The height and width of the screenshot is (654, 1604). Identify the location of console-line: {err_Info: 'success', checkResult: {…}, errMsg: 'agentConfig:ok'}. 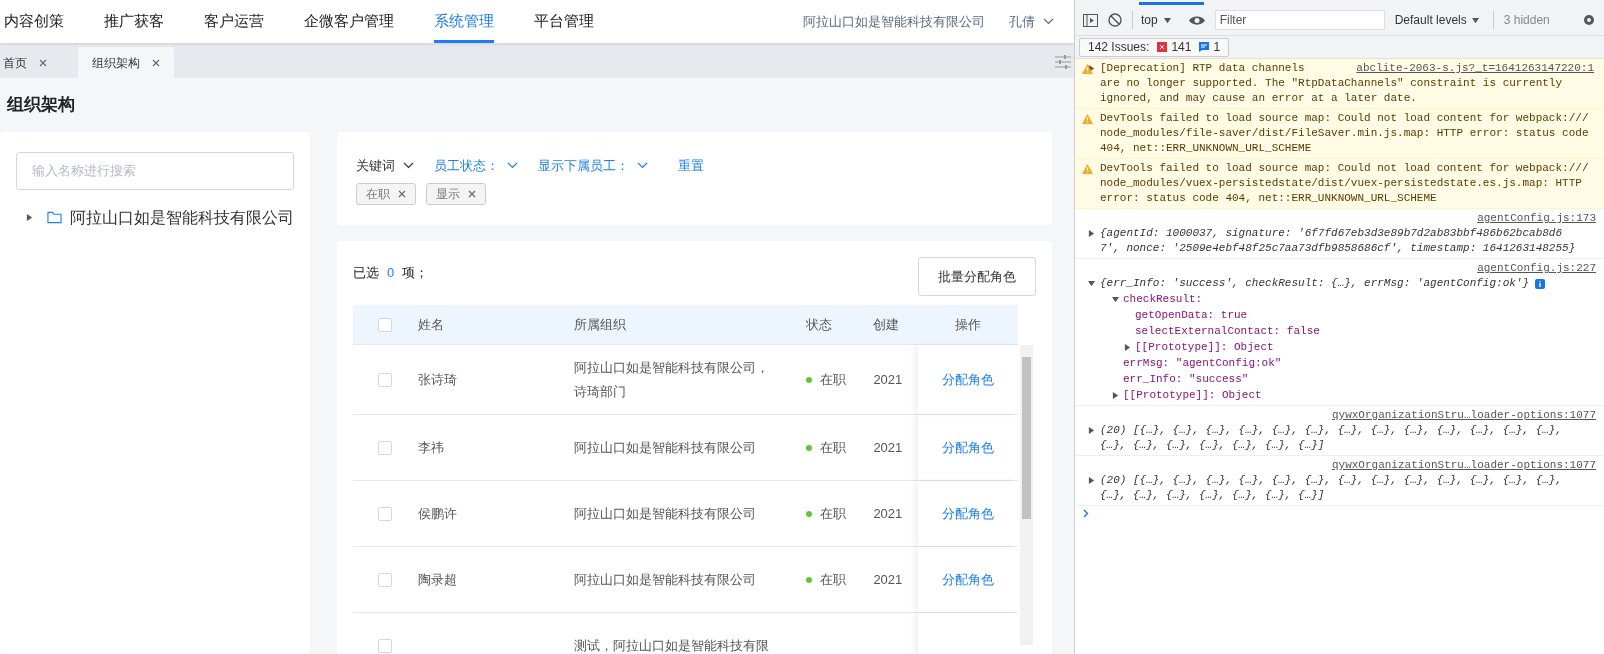
(1315, 283).